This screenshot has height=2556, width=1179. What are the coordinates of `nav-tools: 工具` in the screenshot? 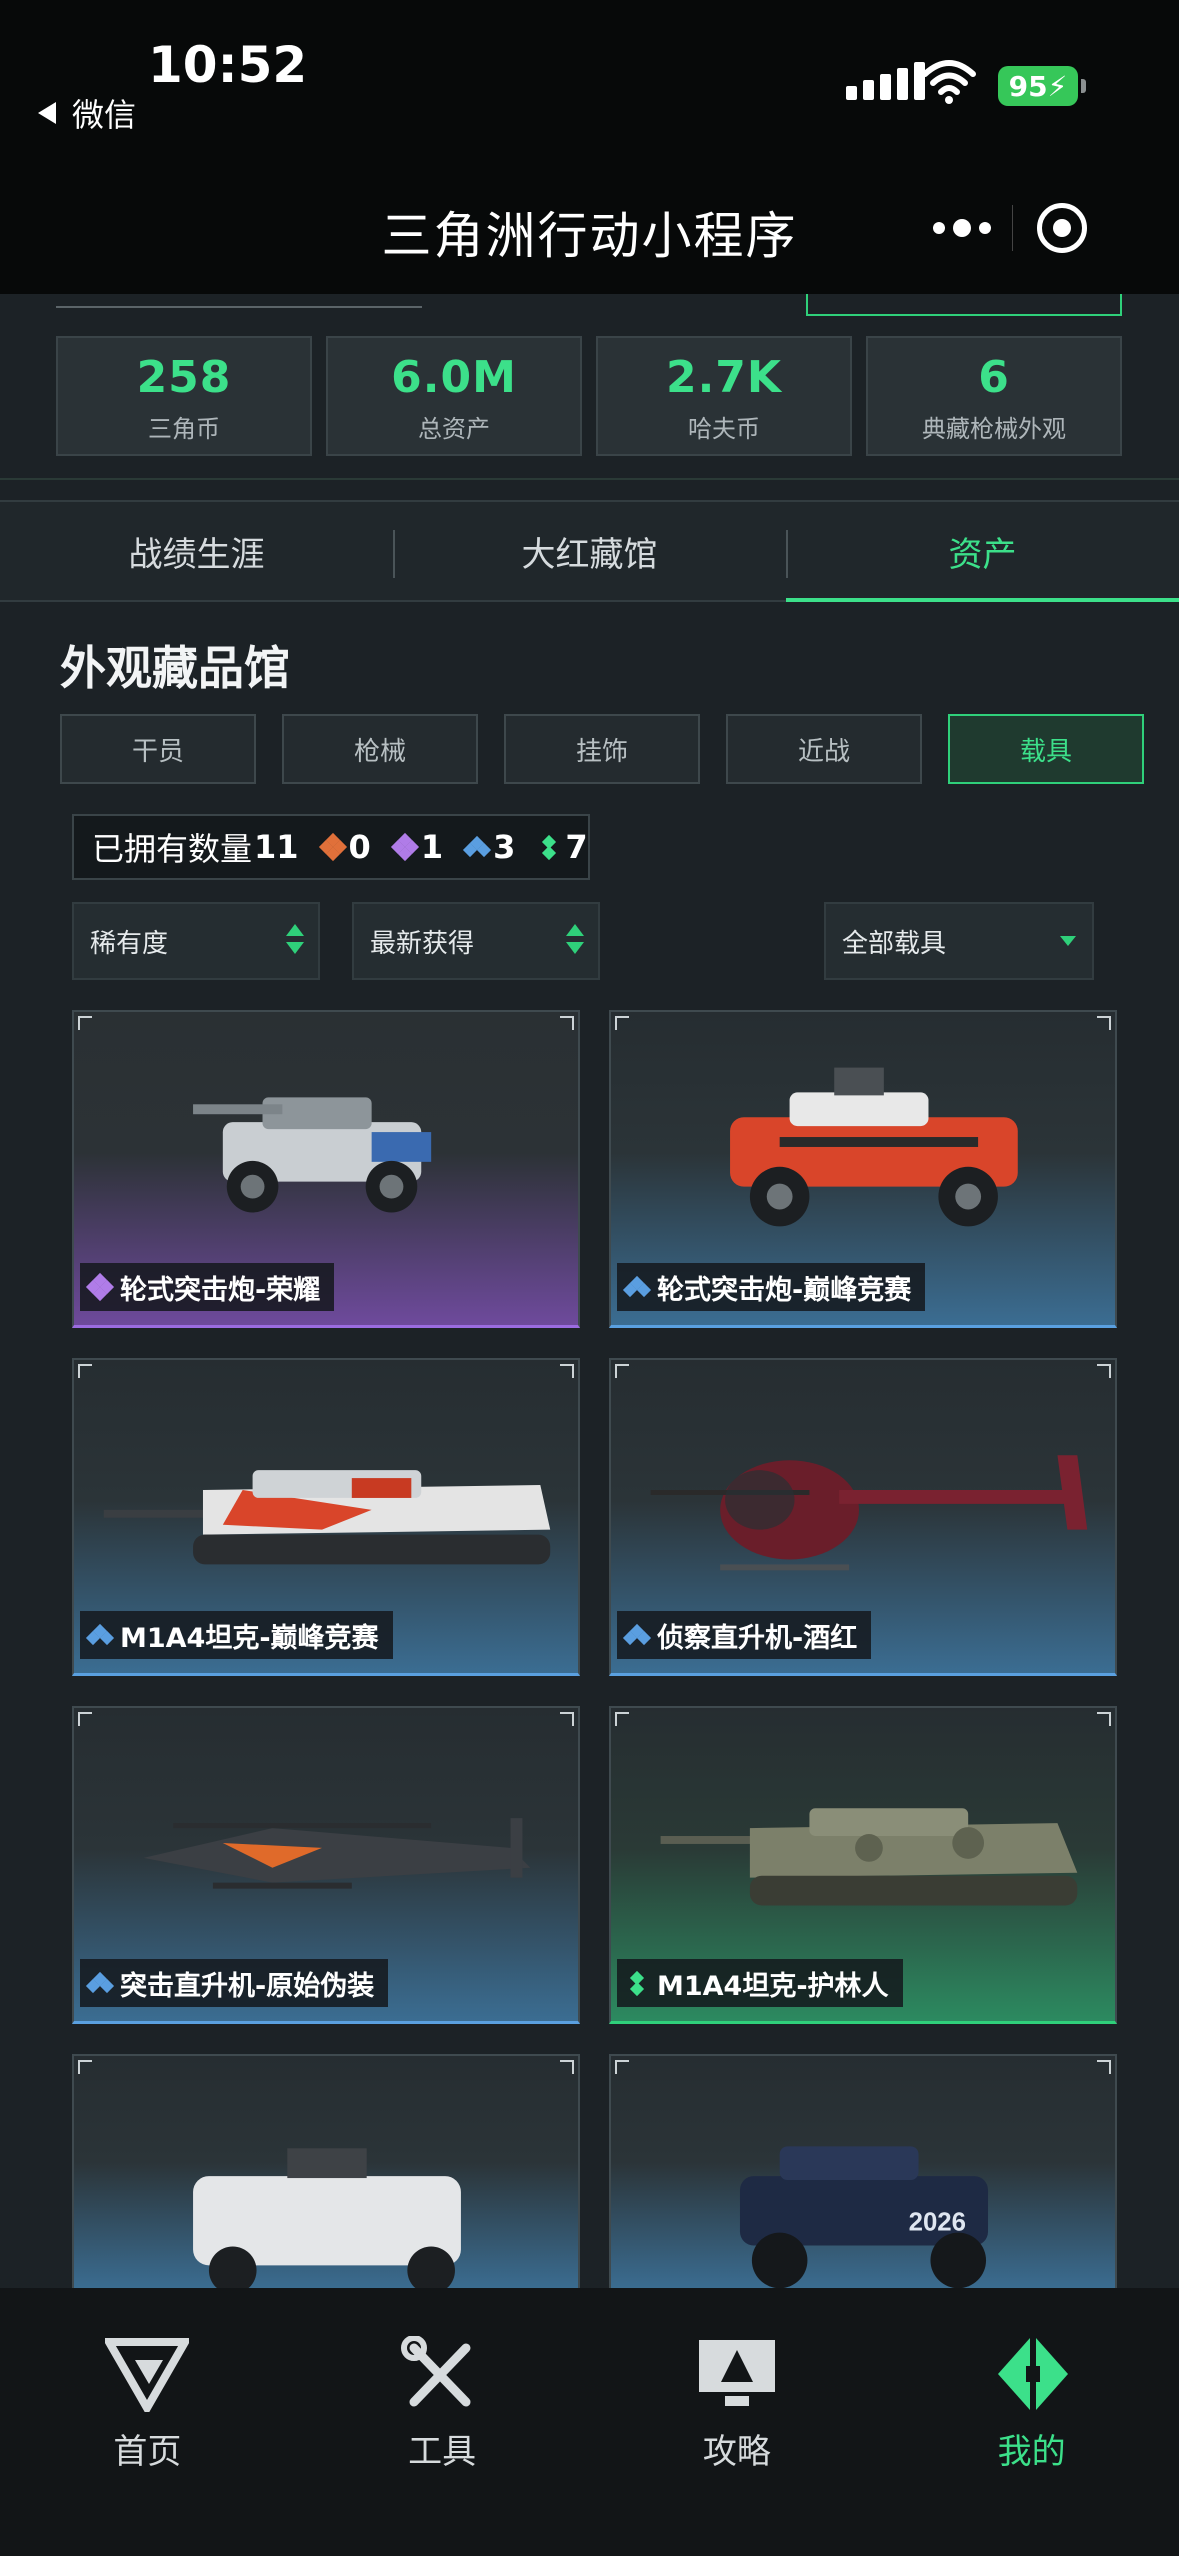 It's located at (442, 2422).